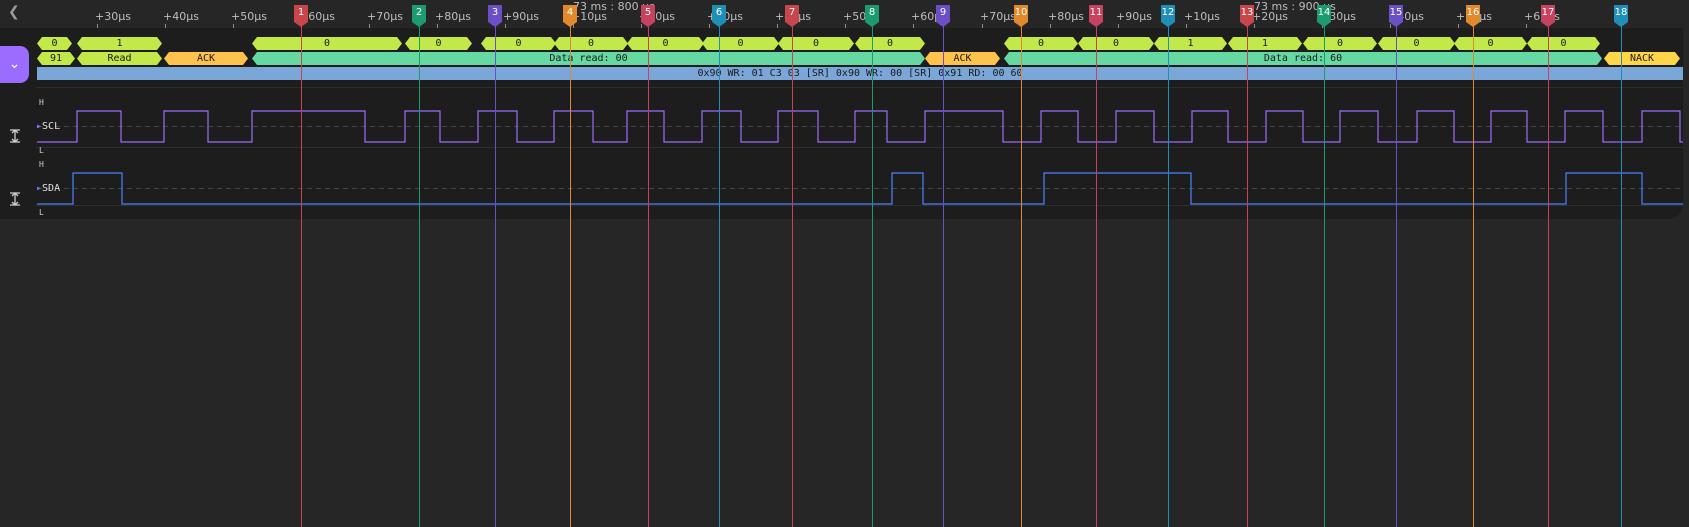 The width and height of the screenshot is (1689, 527). What do you see at coordinates (41, 212) in the screenshot?
I see `sda-low-label: L` at bounding box center [41, 212].